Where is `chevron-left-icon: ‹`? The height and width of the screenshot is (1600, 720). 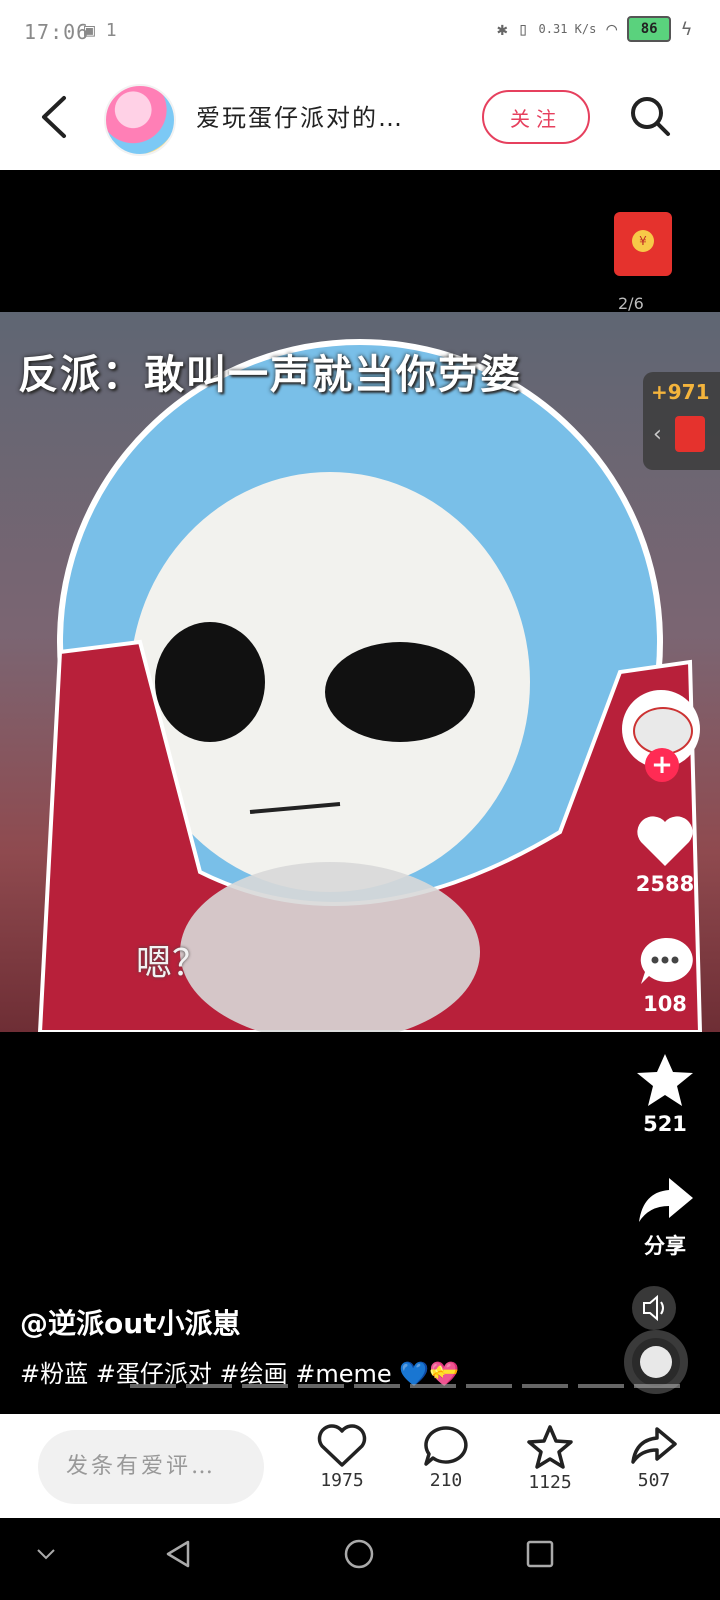 chevron-left-icon: ‹ is located at coordinates (657, 434).